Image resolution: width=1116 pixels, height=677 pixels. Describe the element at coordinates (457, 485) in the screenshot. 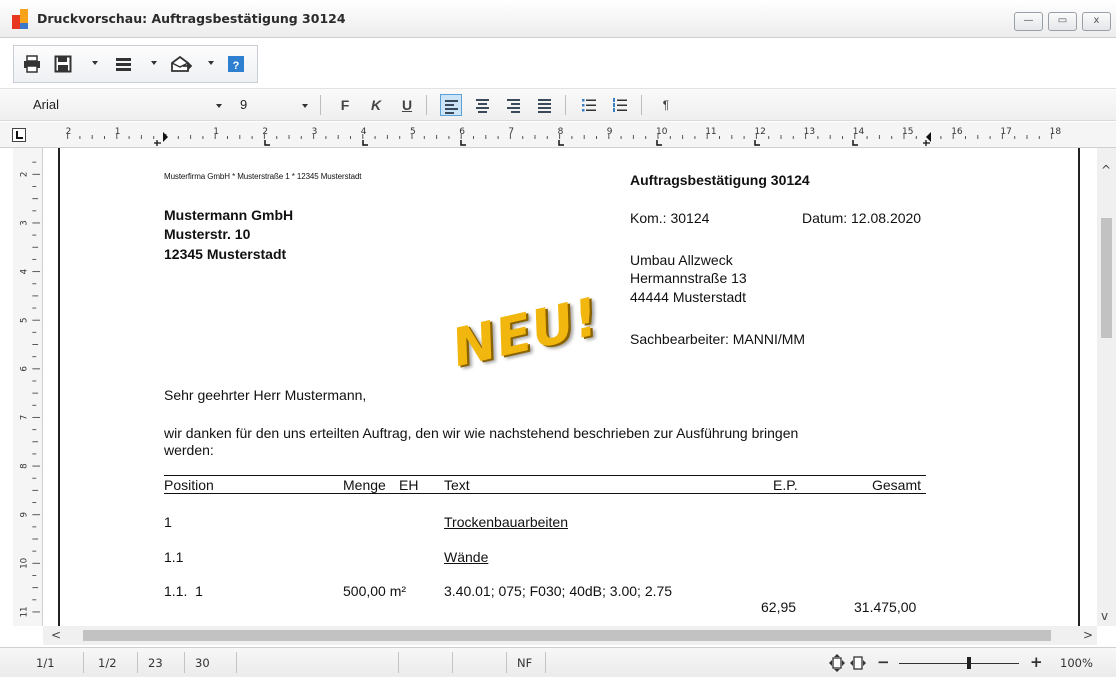

I see `col-header-text: Text` at that location.